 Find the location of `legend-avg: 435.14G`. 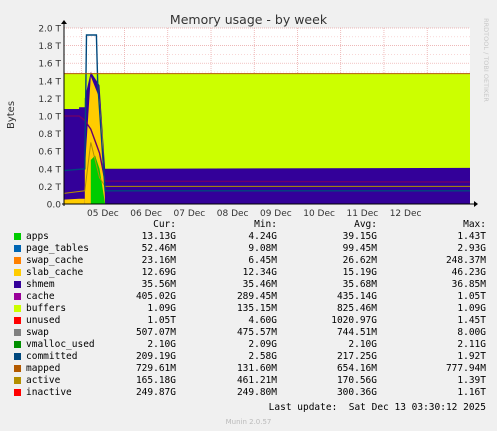

legend-avg: 435.14G is located at coordinates (356, 296).